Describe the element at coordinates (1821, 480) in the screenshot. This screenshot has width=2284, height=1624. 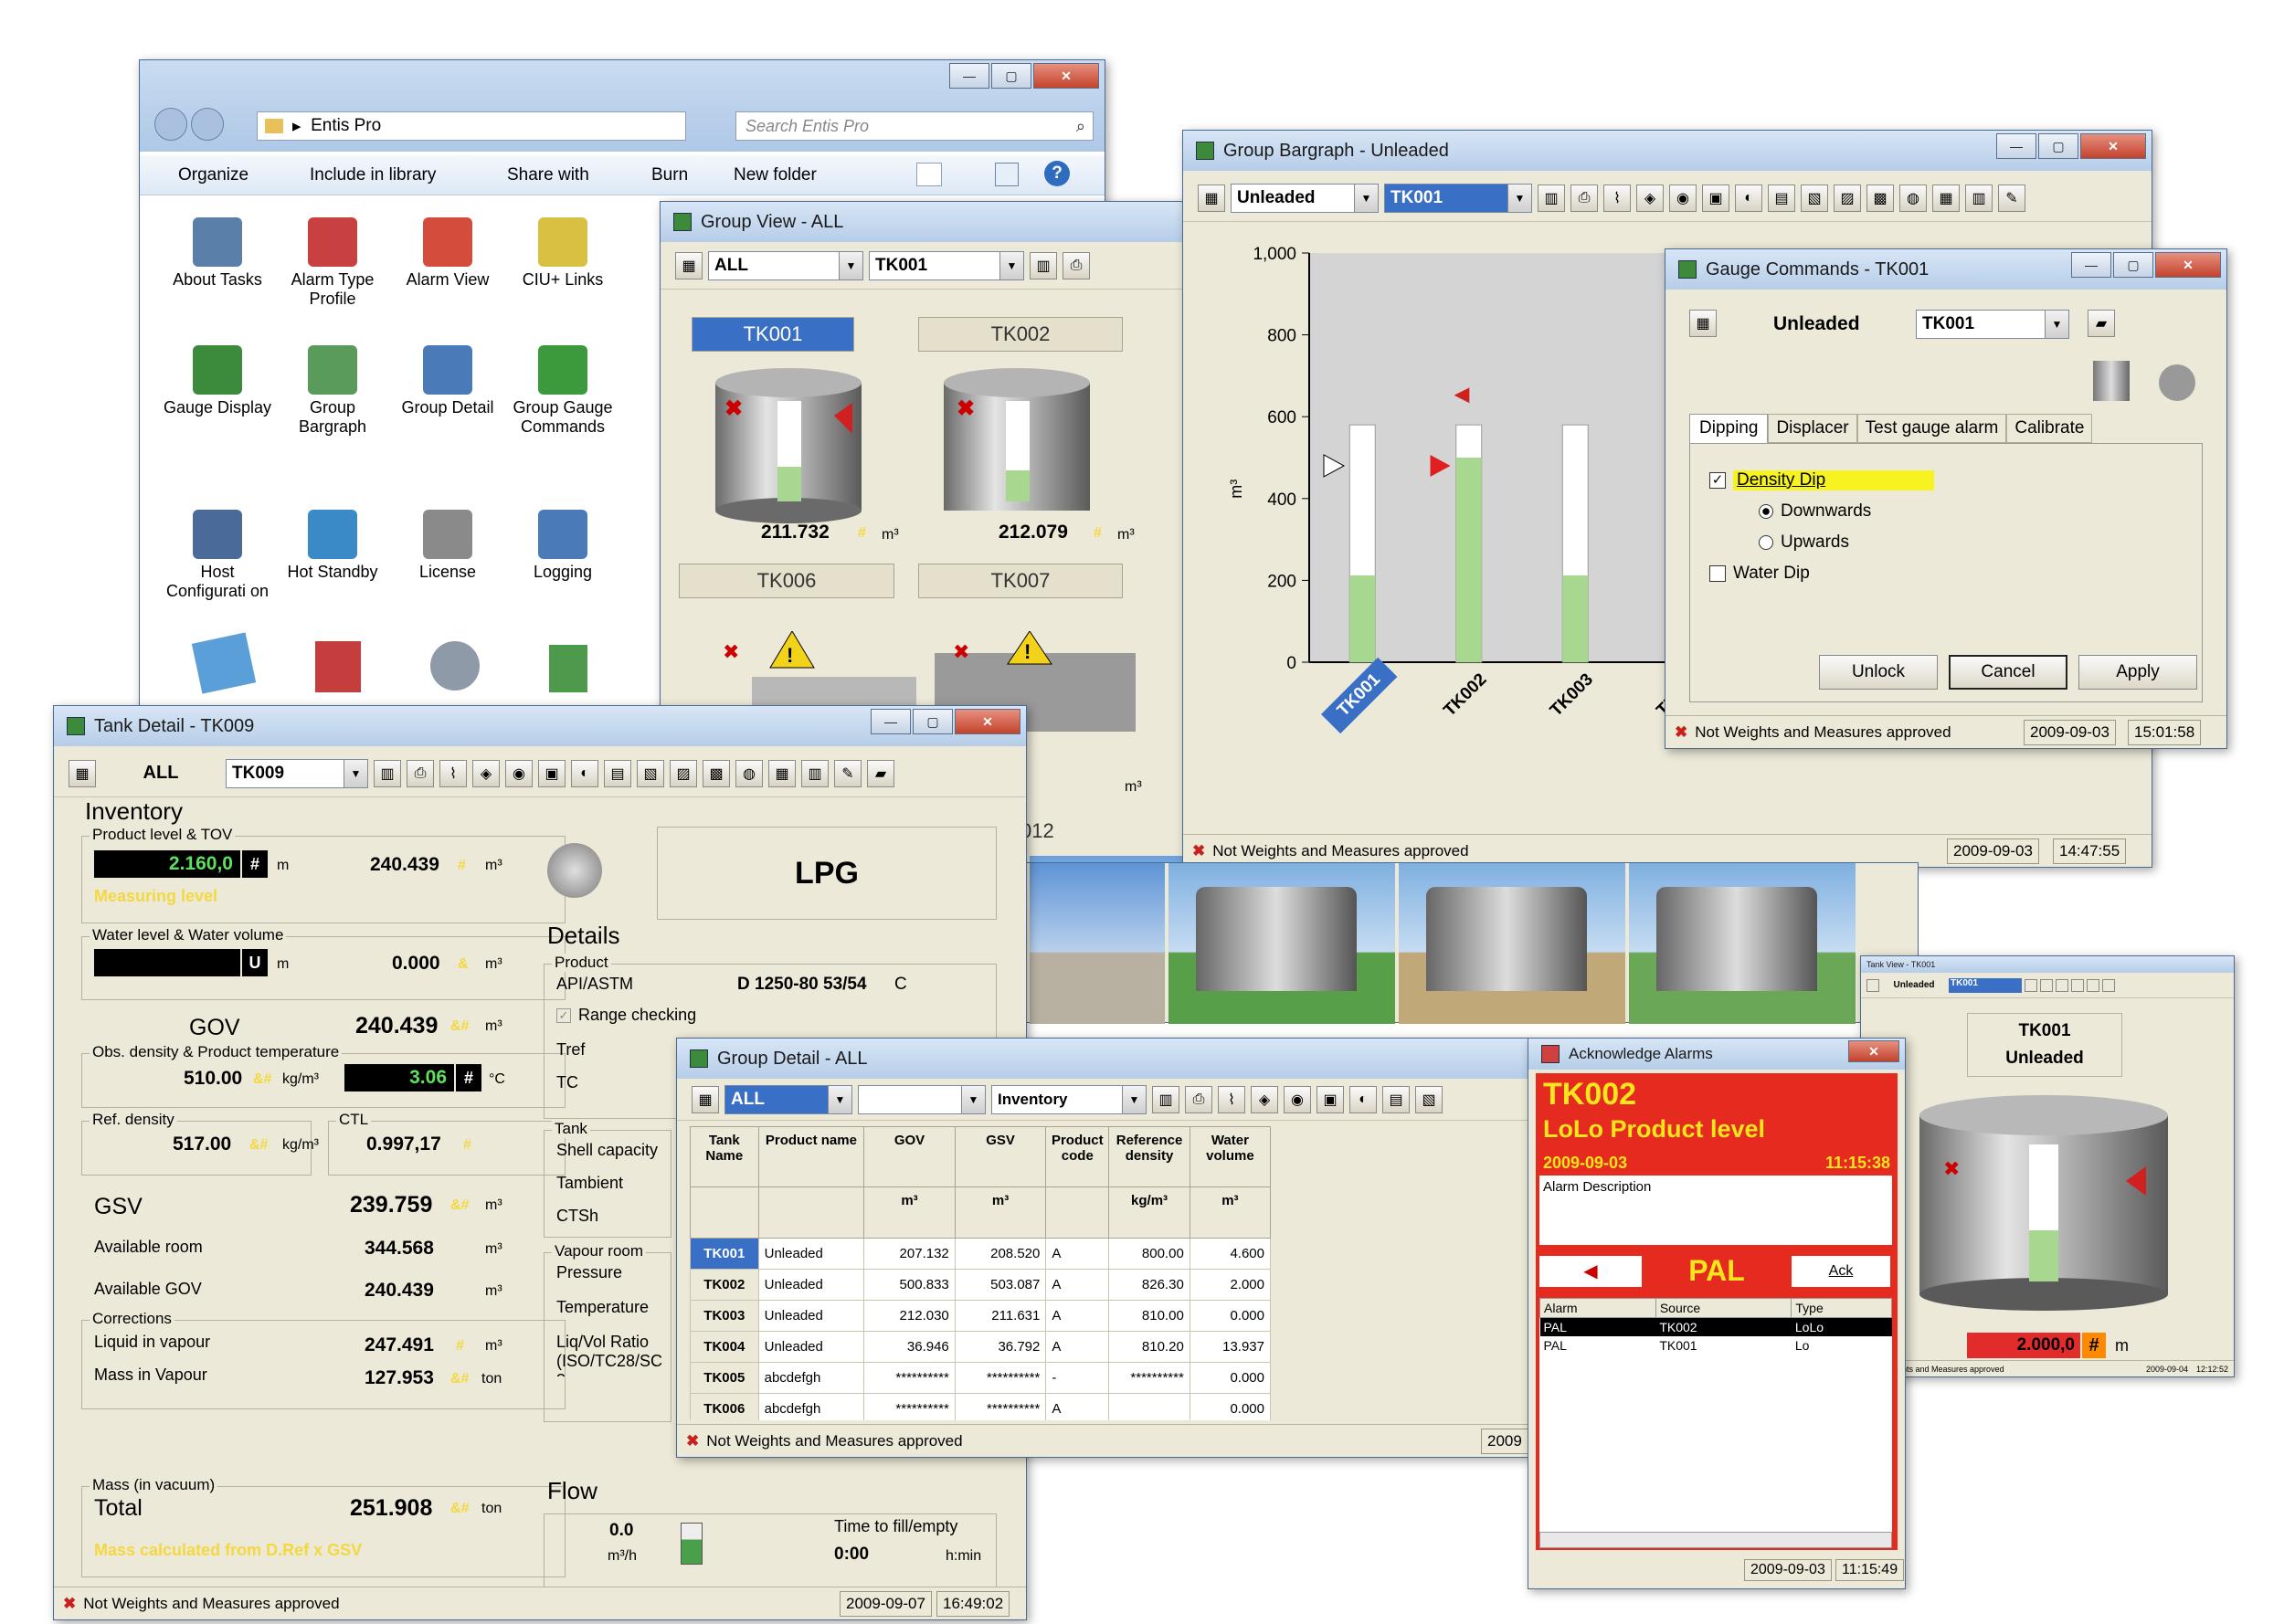
I see `density-dip-checkbox: ✓ Density Dip` at that location.